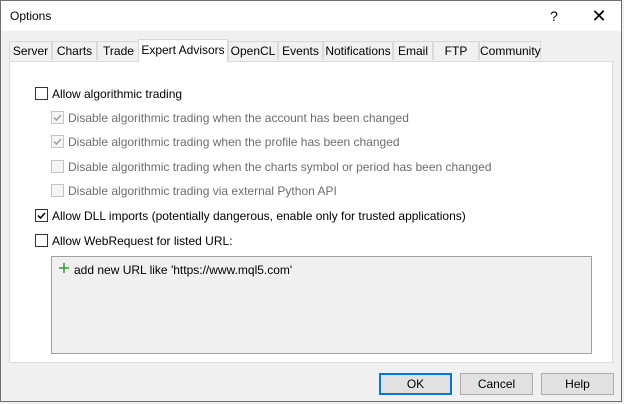 Image resolution: width=624 pixels, height=404 pixels. Describe the element at coordinates (118, 50) in the screenshot. I see `tab-trade: Trade` at that location.